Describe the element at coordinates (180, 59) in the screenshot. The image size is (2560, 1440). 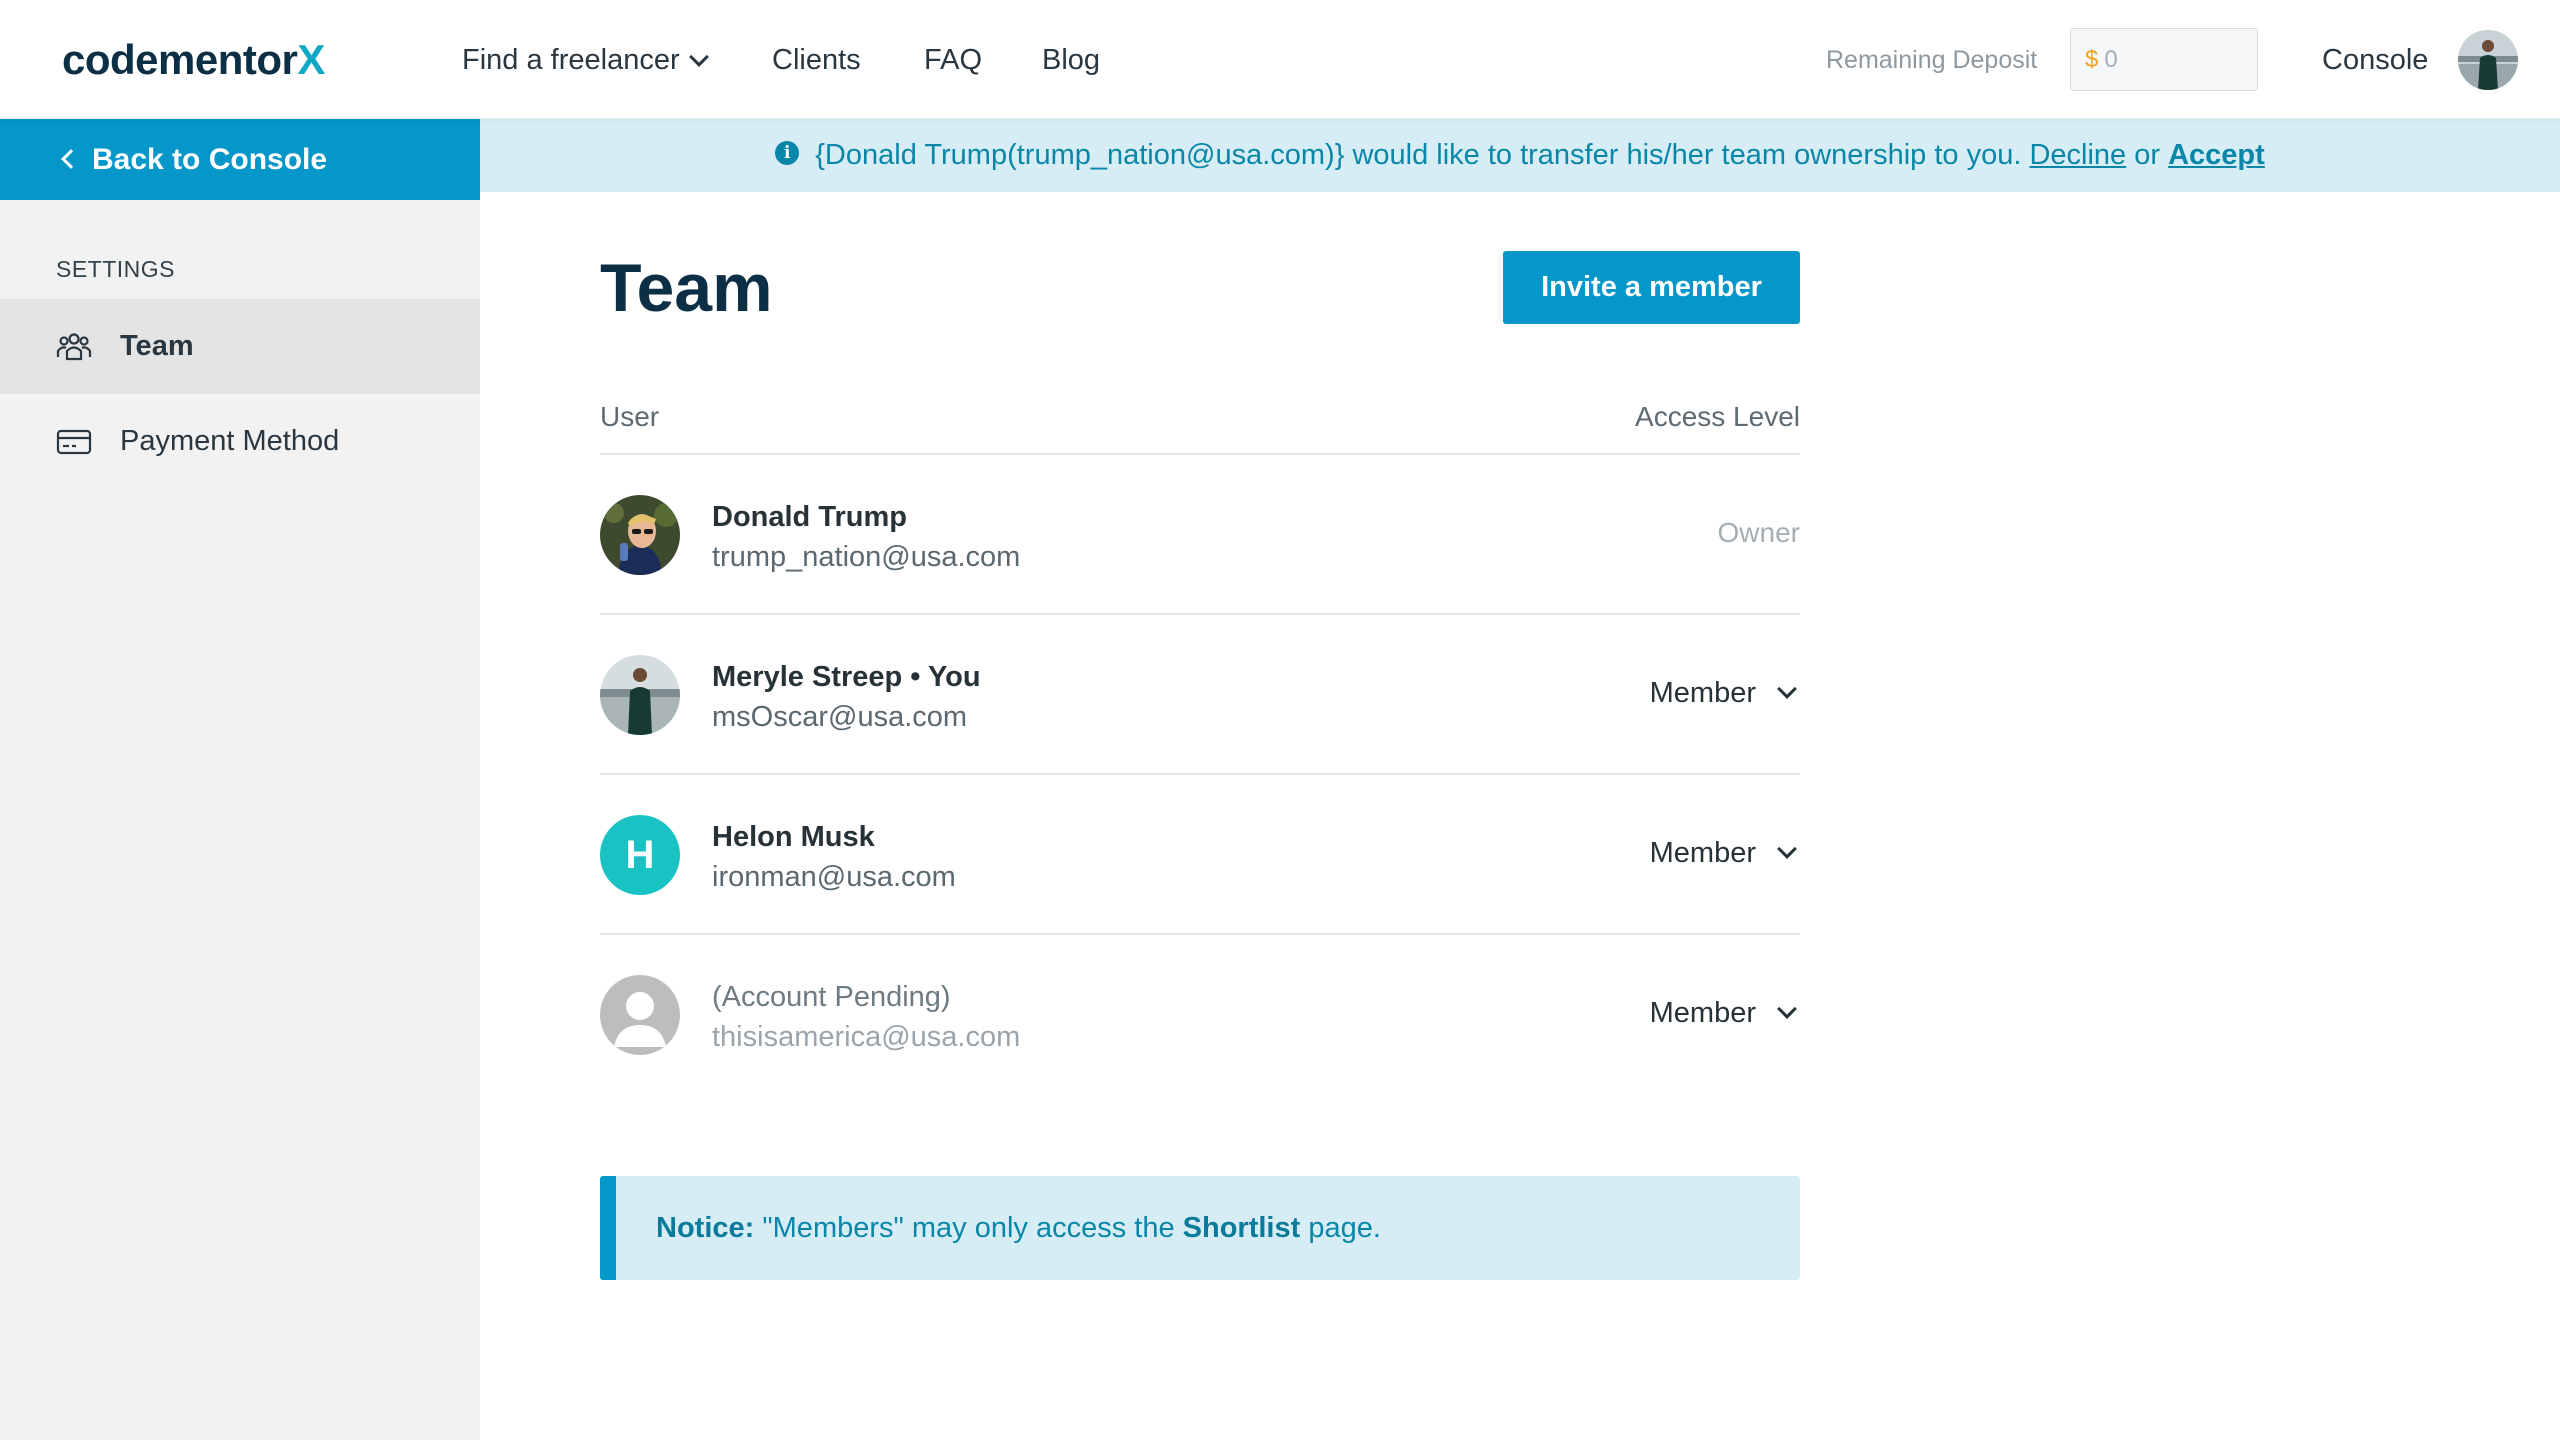
I see `logo-text: codementor` at that location.